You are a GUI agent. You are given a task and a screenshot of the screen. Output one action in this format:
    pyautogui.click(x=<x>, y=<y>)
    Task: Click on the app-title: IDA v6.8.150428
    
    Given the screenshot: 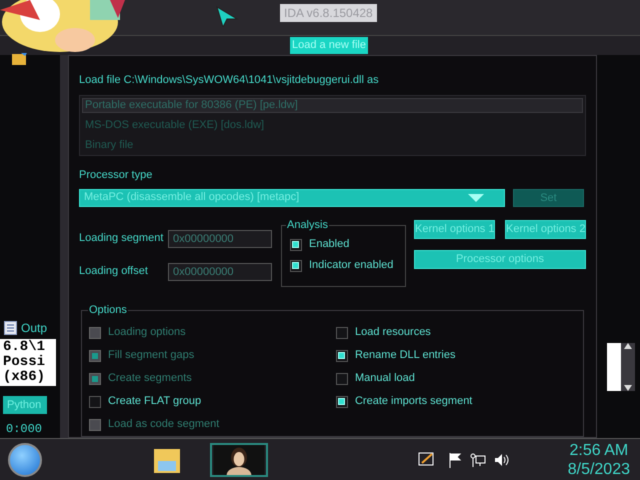 What is the action you would take?
    pyautogui.click(x=328, y=13)
    